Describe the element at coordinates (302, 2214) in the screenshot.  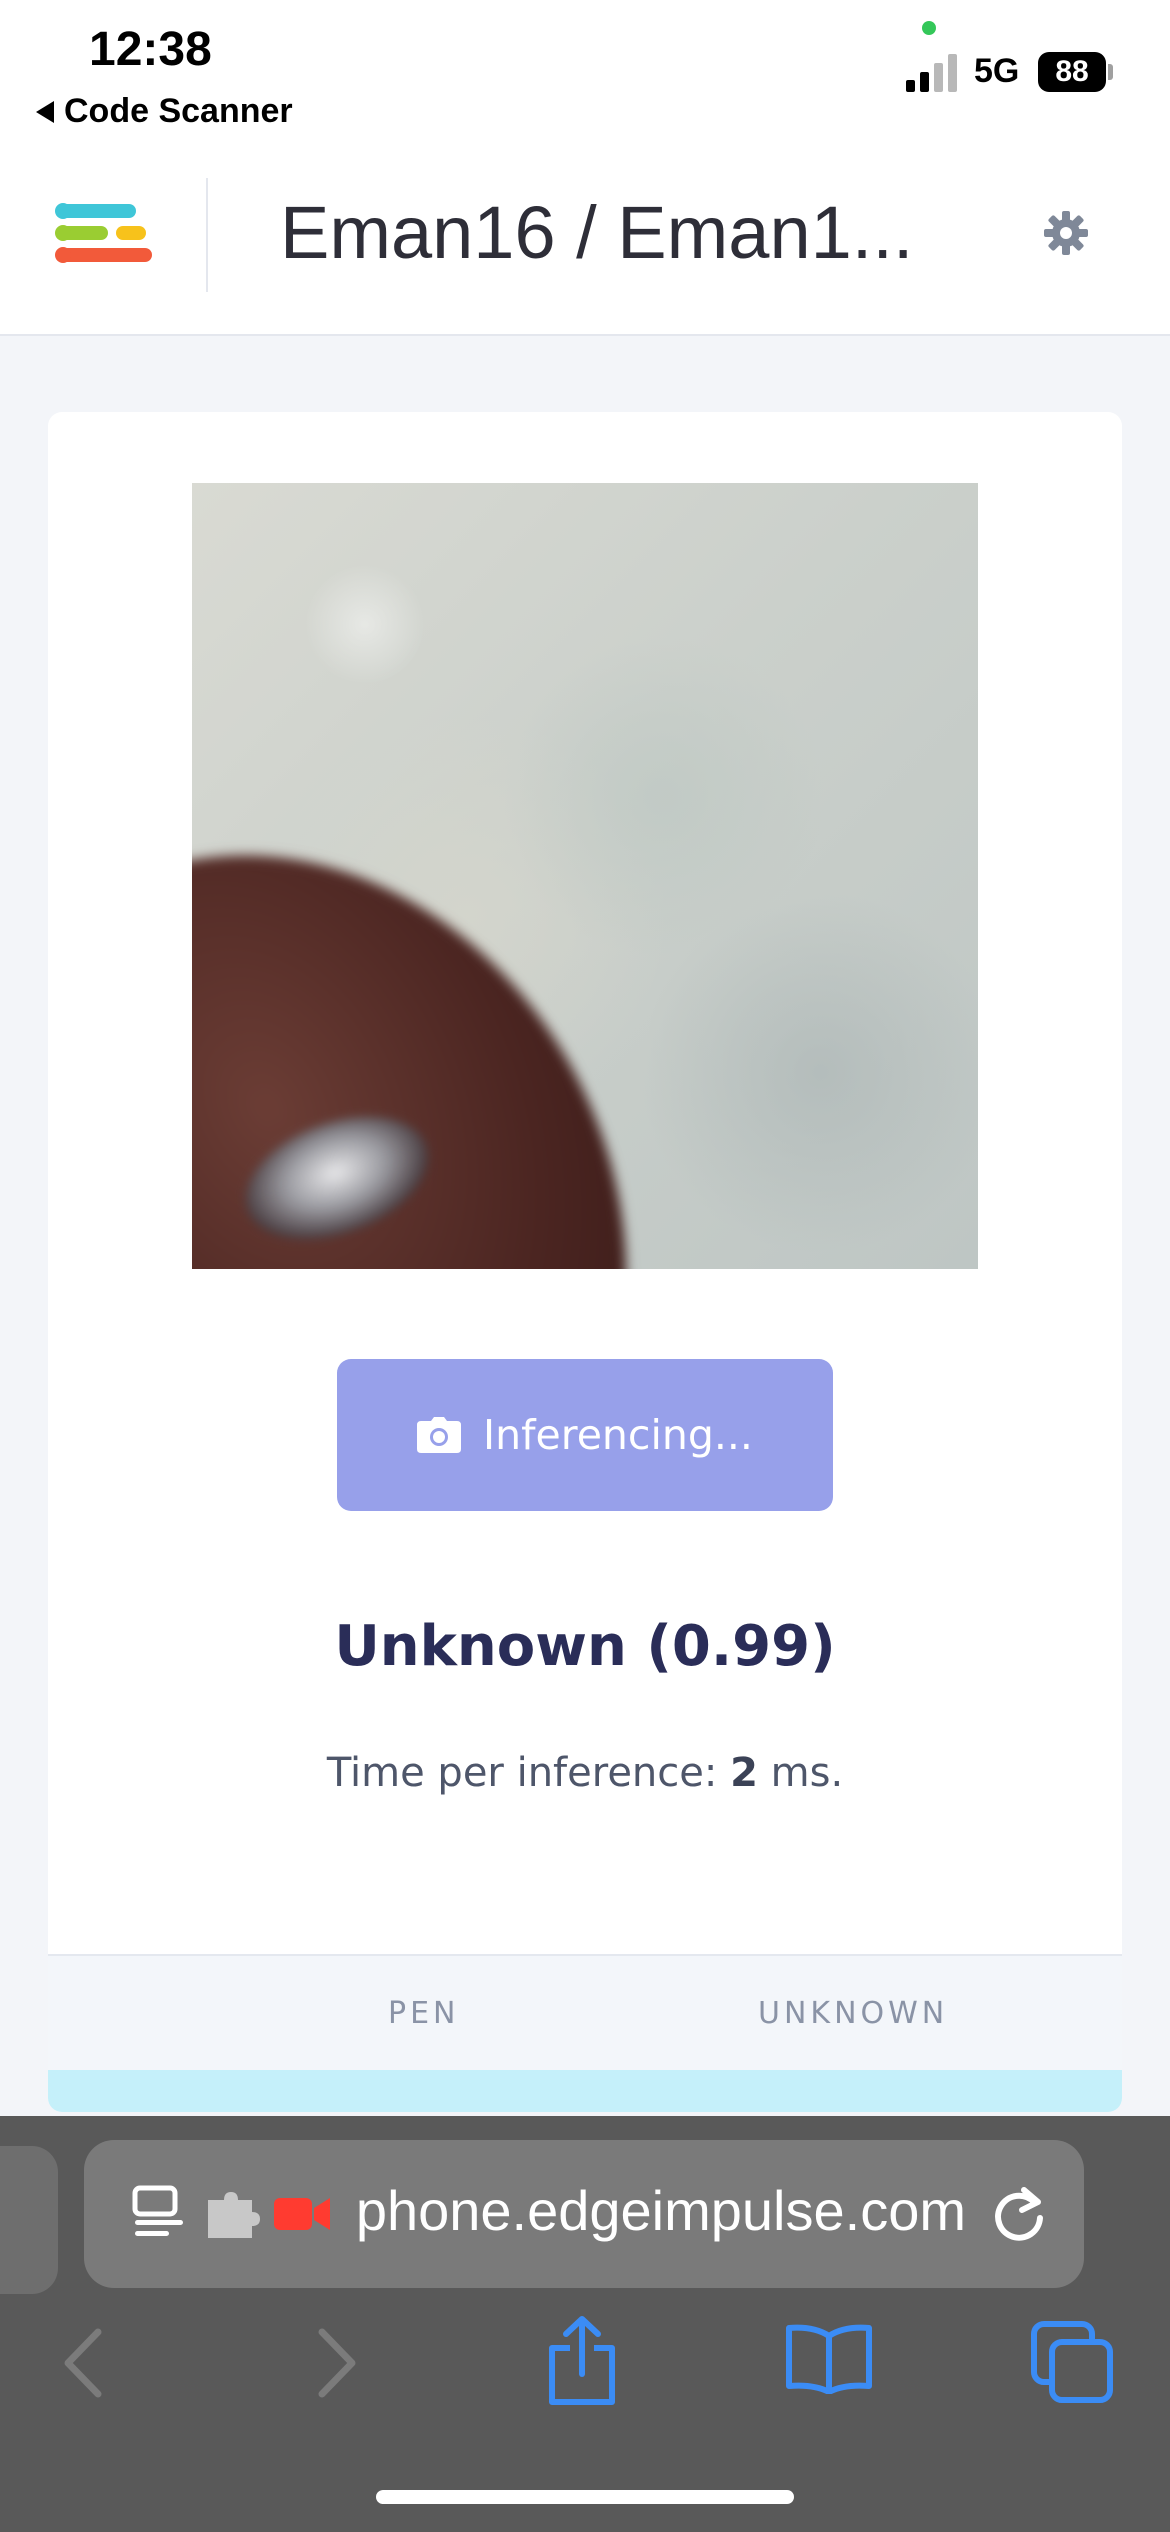
I see `screen-recording-icon` at that location.